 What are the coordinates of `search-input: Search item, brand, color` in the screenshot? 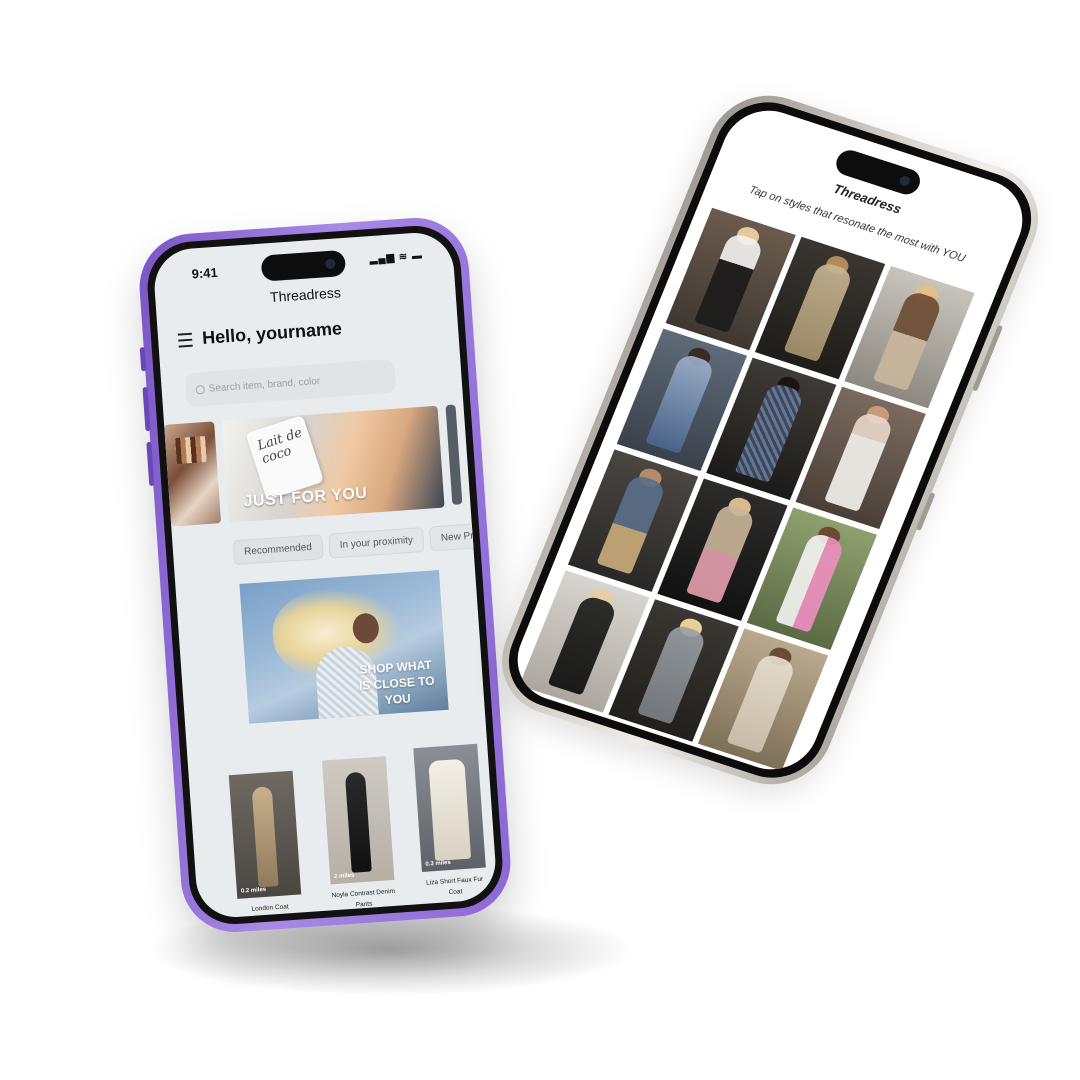 It's located at (290, 383).